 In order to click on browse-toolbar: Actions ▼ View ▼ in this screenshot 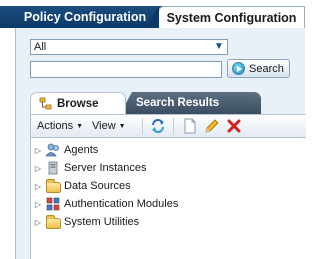, I will do `click(168, 126)`.